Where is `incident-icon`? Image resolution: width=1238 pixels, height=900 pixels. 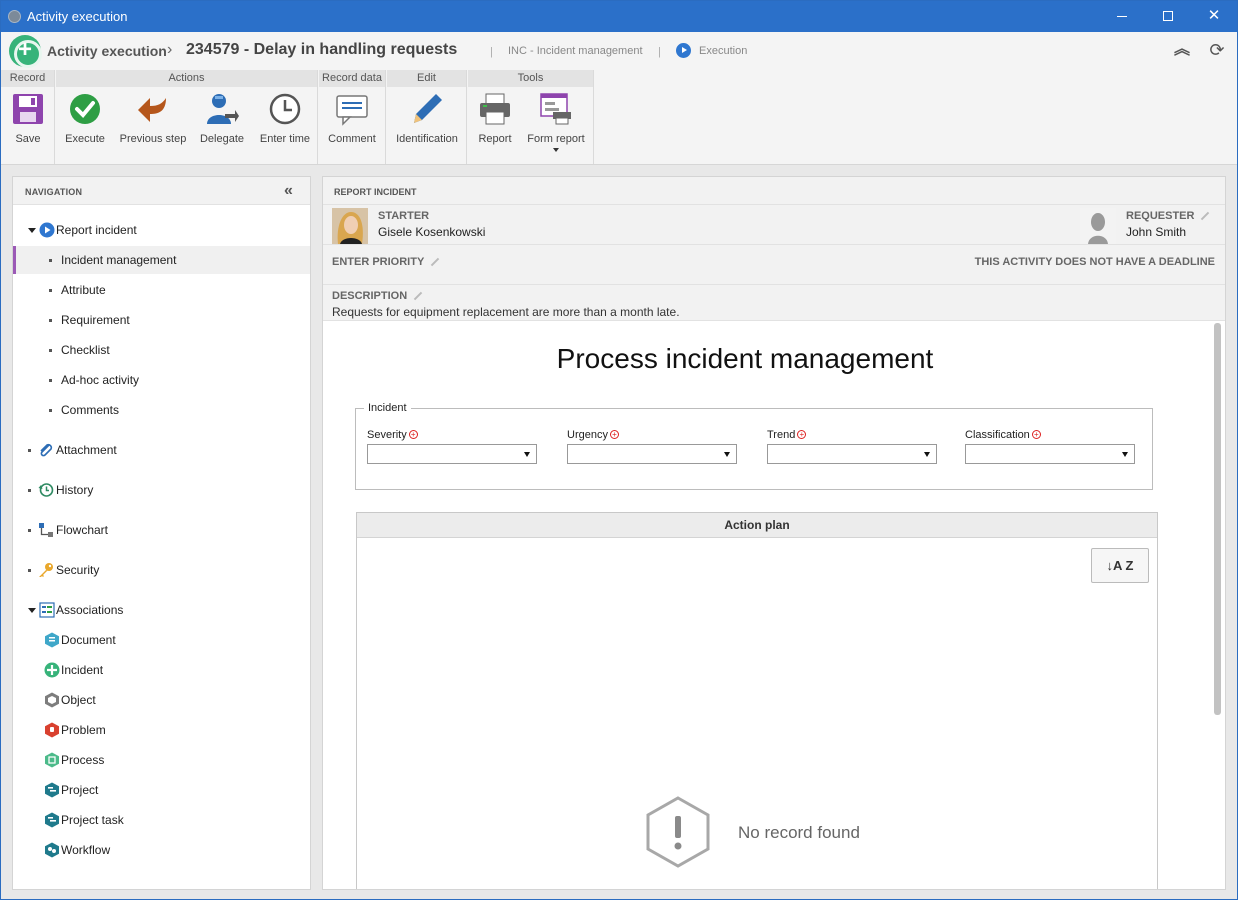
incident-icon is located at coordinates (52, 670).